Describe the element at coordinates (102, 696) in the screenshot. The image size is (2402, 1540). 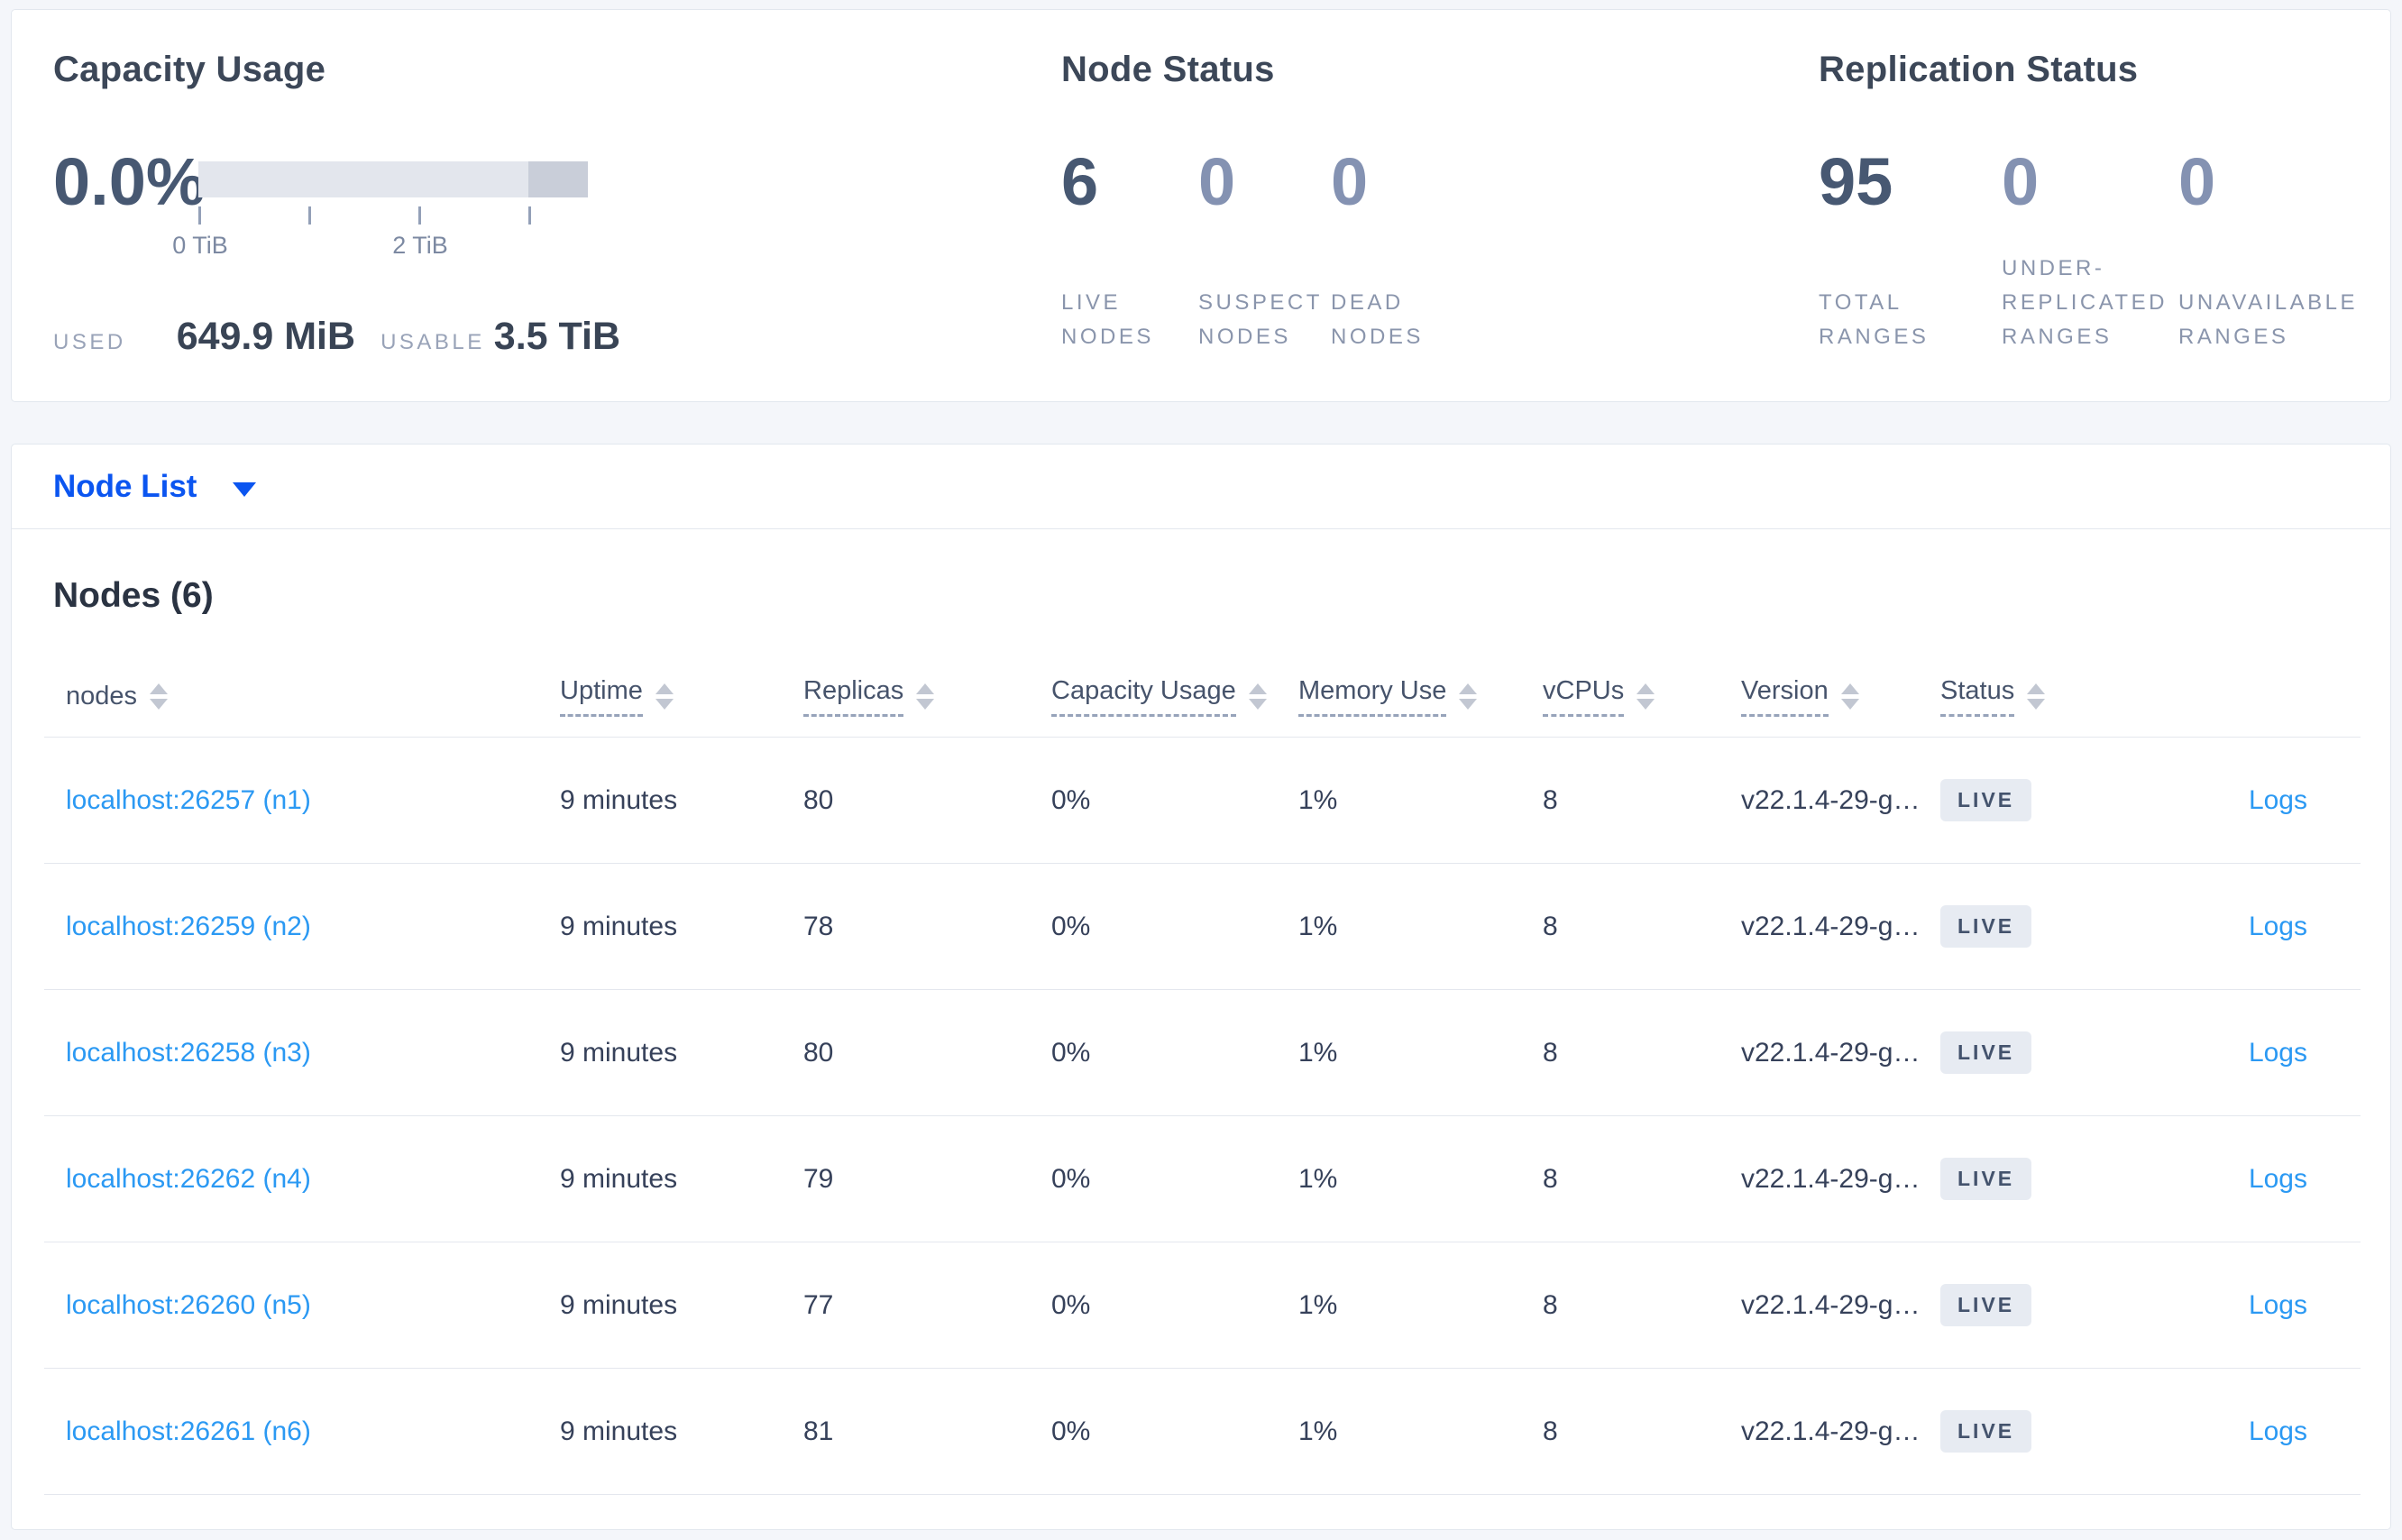
I see `column-label-nodes: nodes` at that location.